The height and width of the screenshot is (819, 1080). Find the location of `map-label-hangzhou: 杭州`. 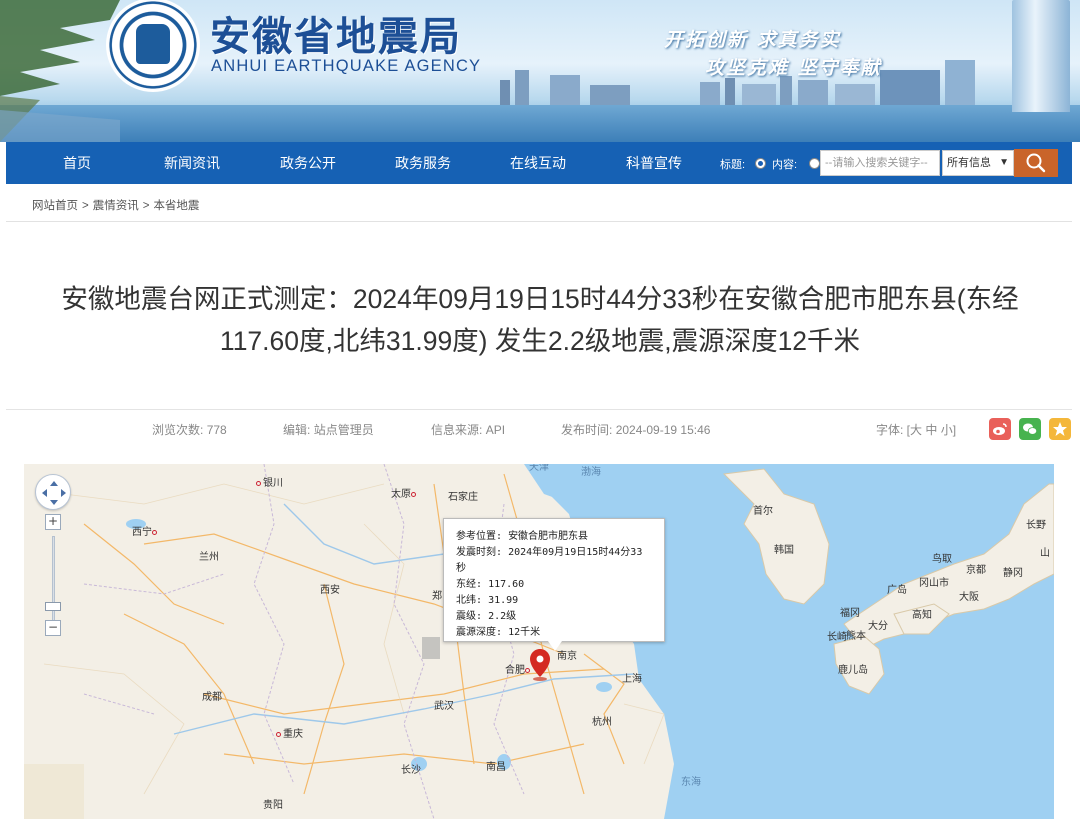

map-label-hangzhou: 杭州 is located at coordinates (602, 722).